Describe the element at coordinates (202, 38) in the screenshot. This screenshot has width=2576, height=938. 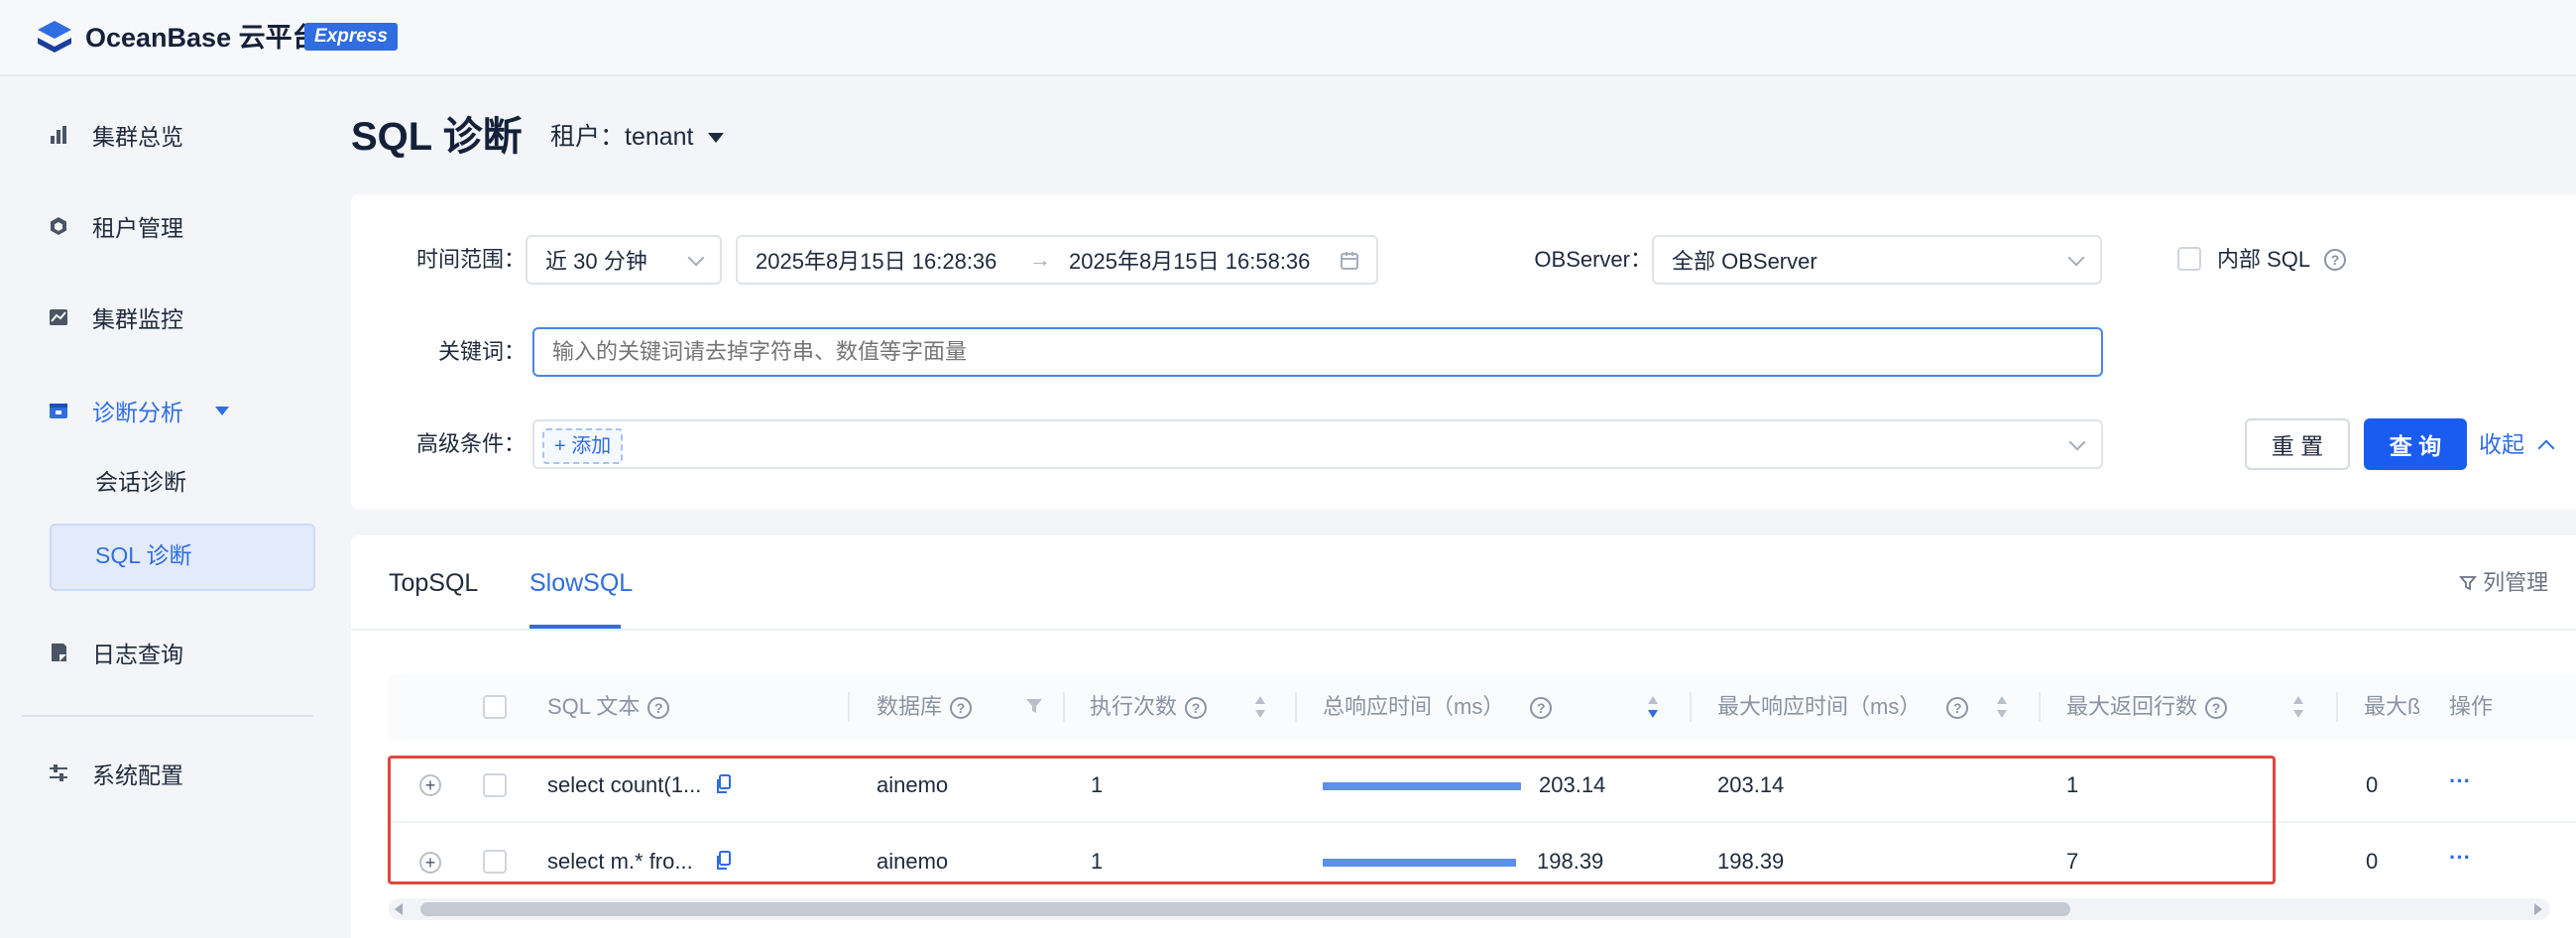
I see `brand-name: OceanBase 云平台` at that location.